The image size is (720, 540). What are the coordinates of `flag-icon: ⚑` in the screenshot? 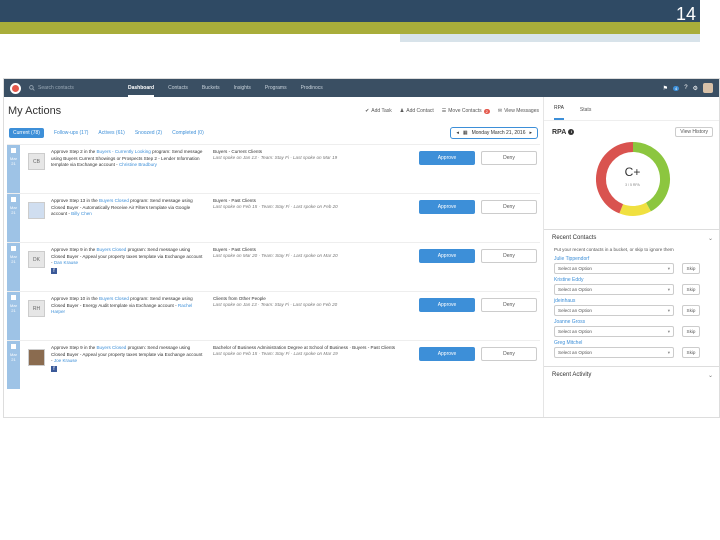 It's located at (665, 88).